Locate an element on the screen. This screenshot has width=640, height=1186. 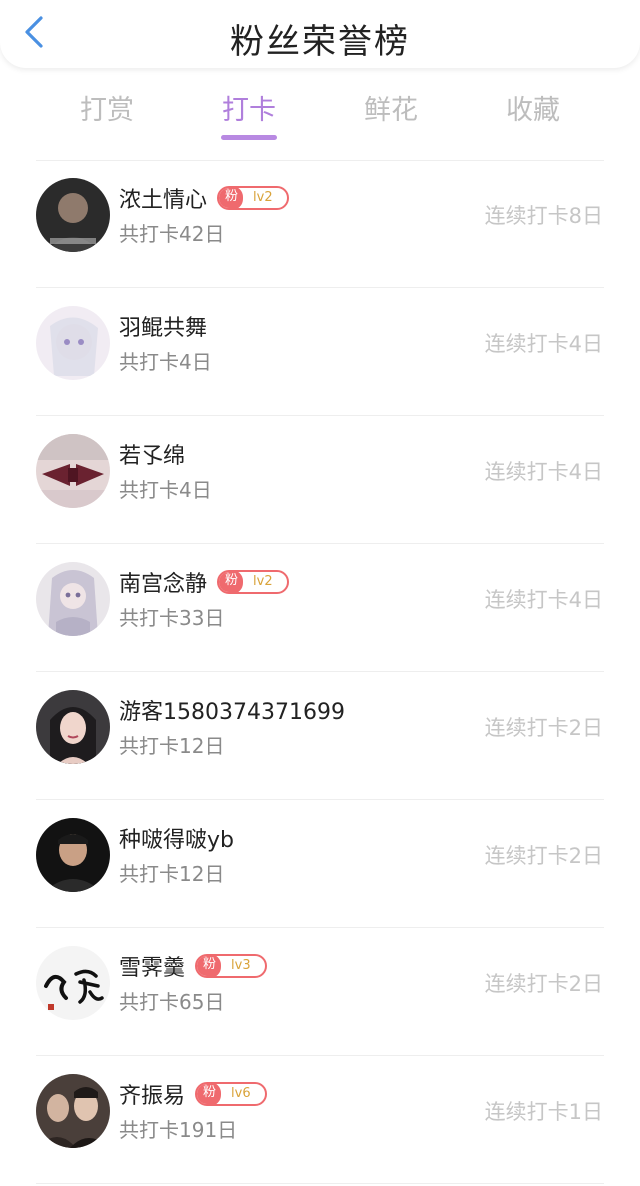
checkin-streak: 连续打卡1日 is located at coordinates (543, 1112).